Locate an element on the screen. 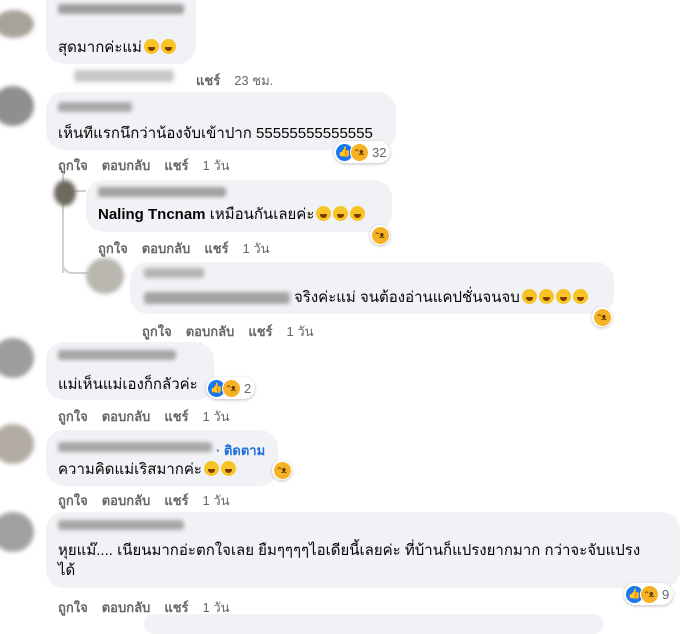  follow-link: · ติดตาม is located at coordinates (240, 450).